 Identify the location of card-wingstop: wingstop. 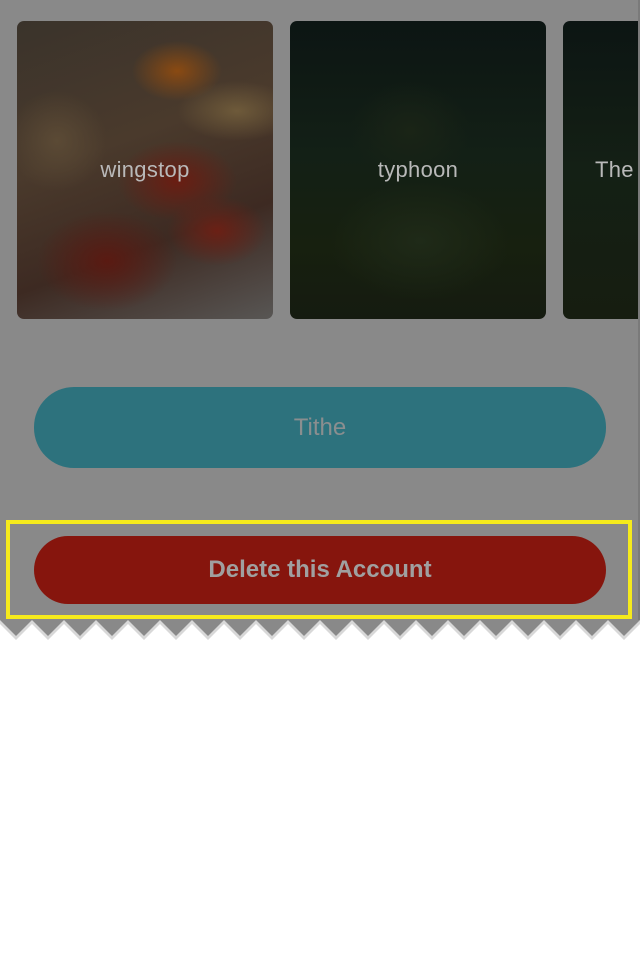
(145, 170).